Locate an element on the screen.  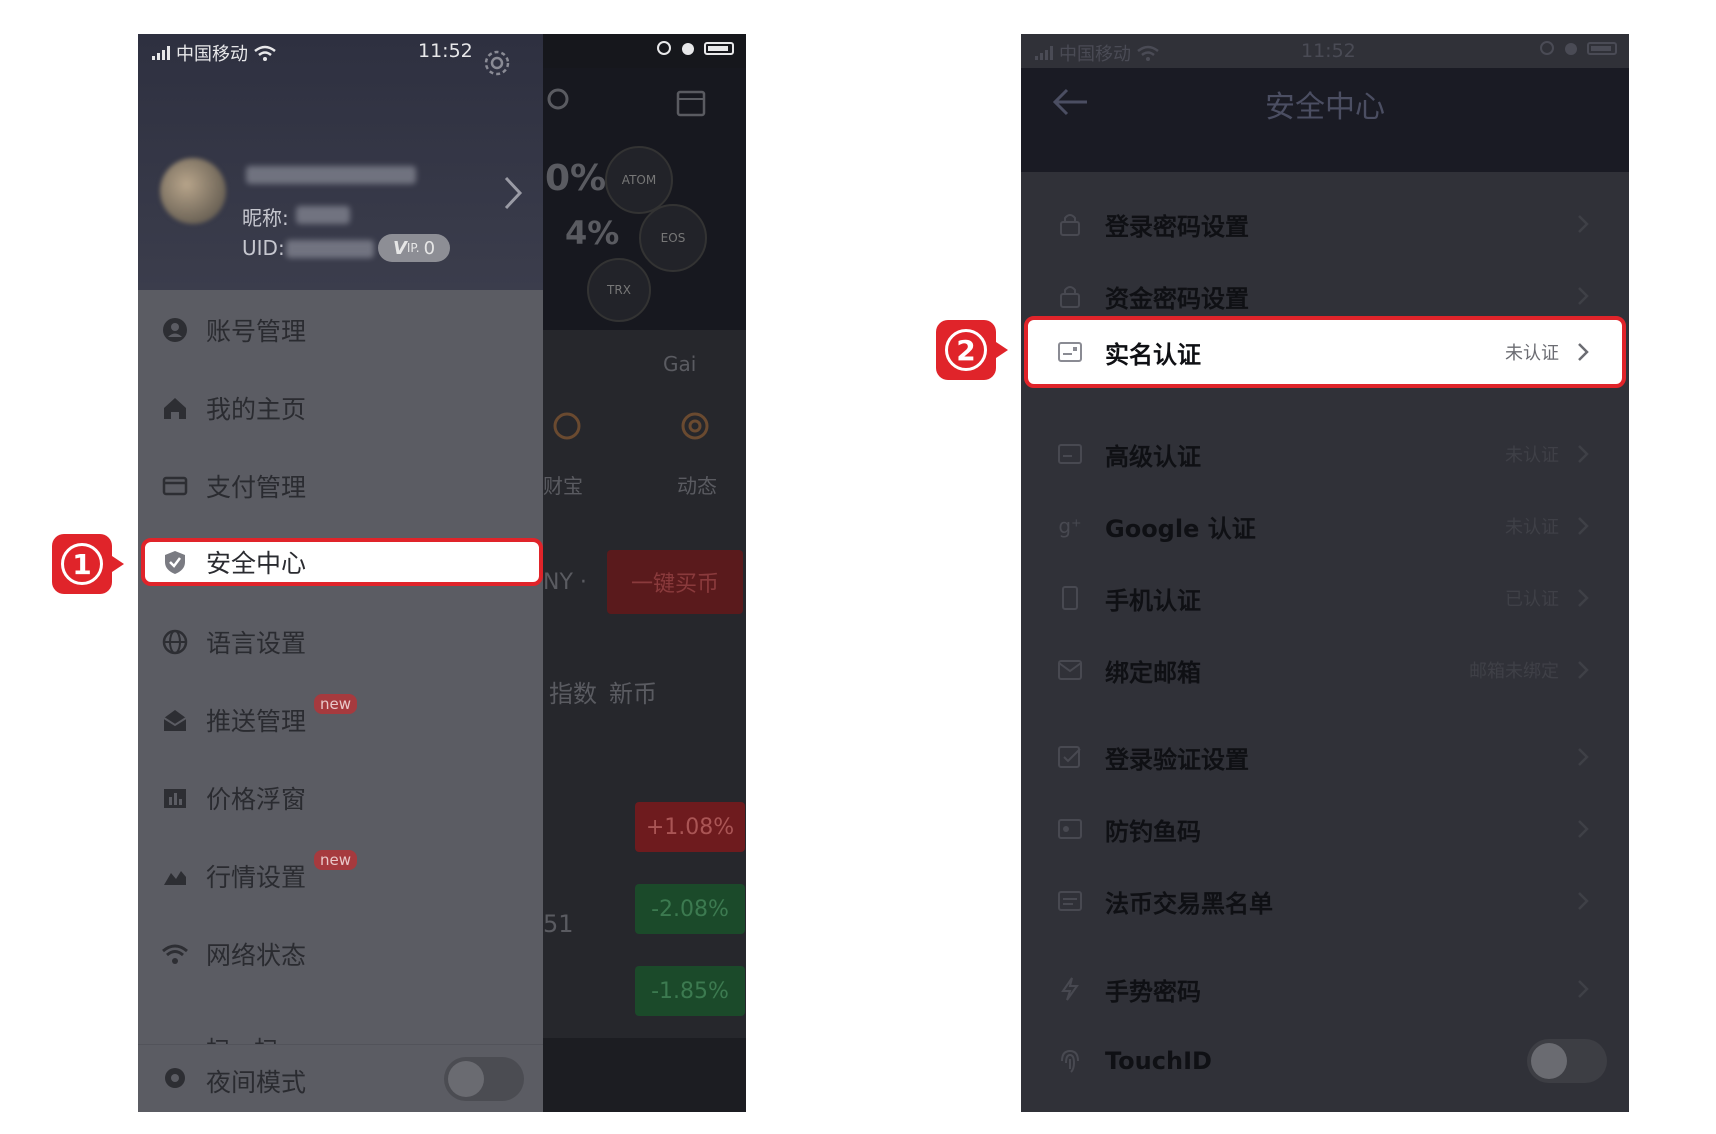
status-time: 11:52 is located at coordinates (445, 51).